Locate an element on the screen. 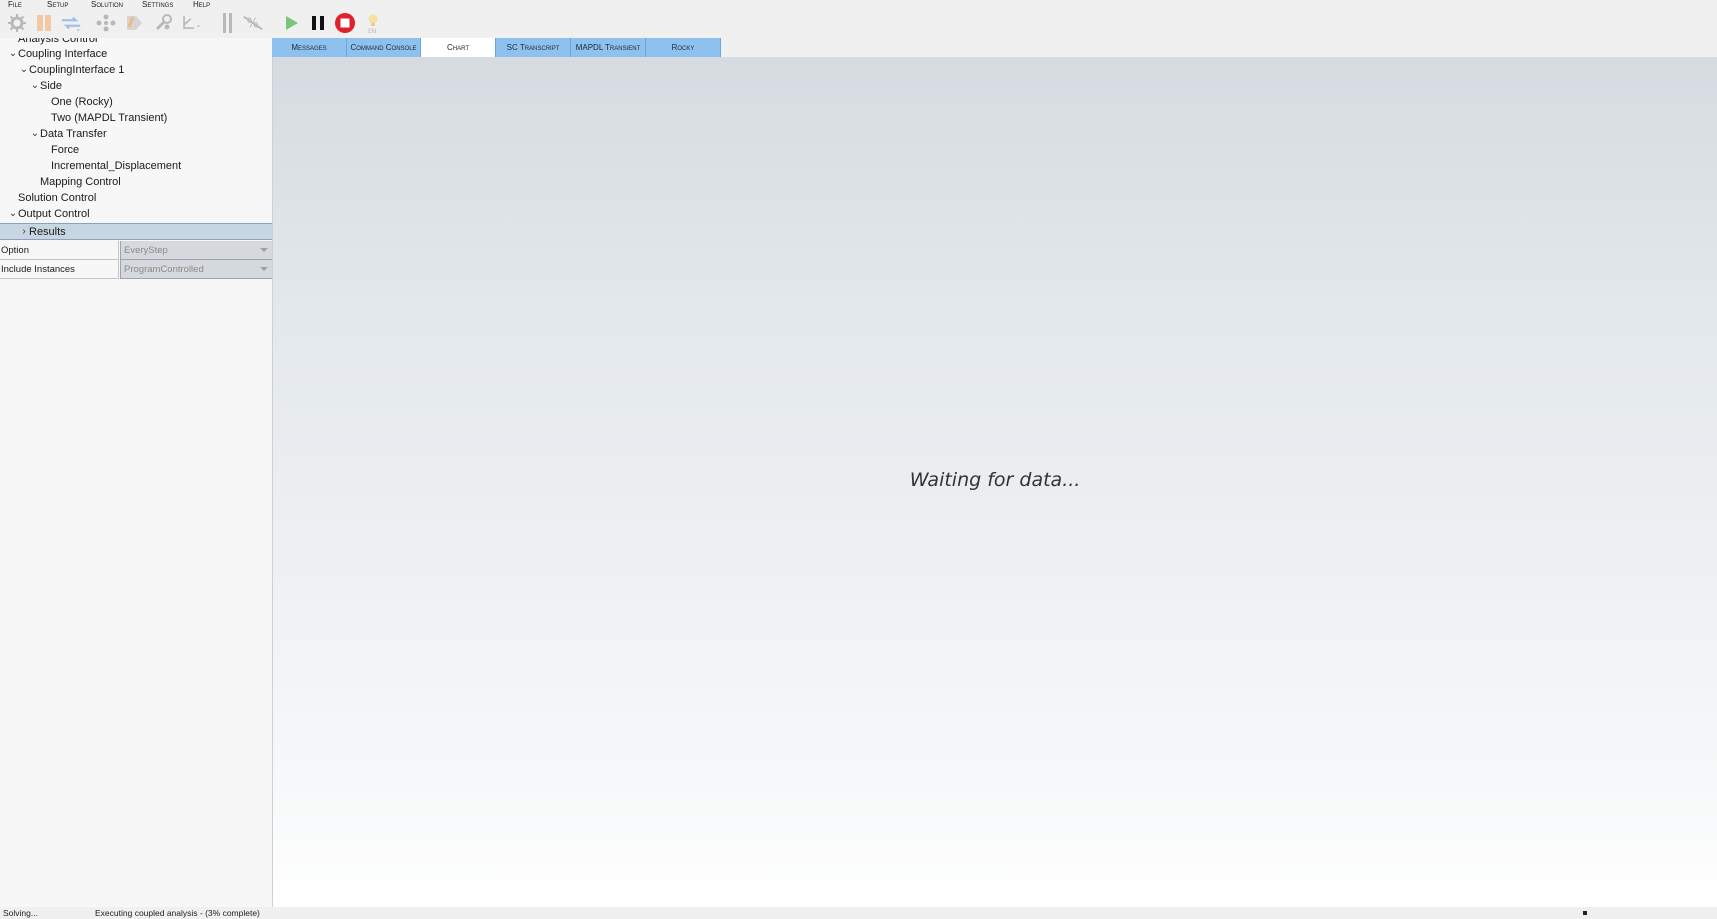 The width and height of the screenshot is (1717, 919). tree-item-couplinginterface-1: ⌄ CouplingInterface 1 is located at coordinates (136, 70).